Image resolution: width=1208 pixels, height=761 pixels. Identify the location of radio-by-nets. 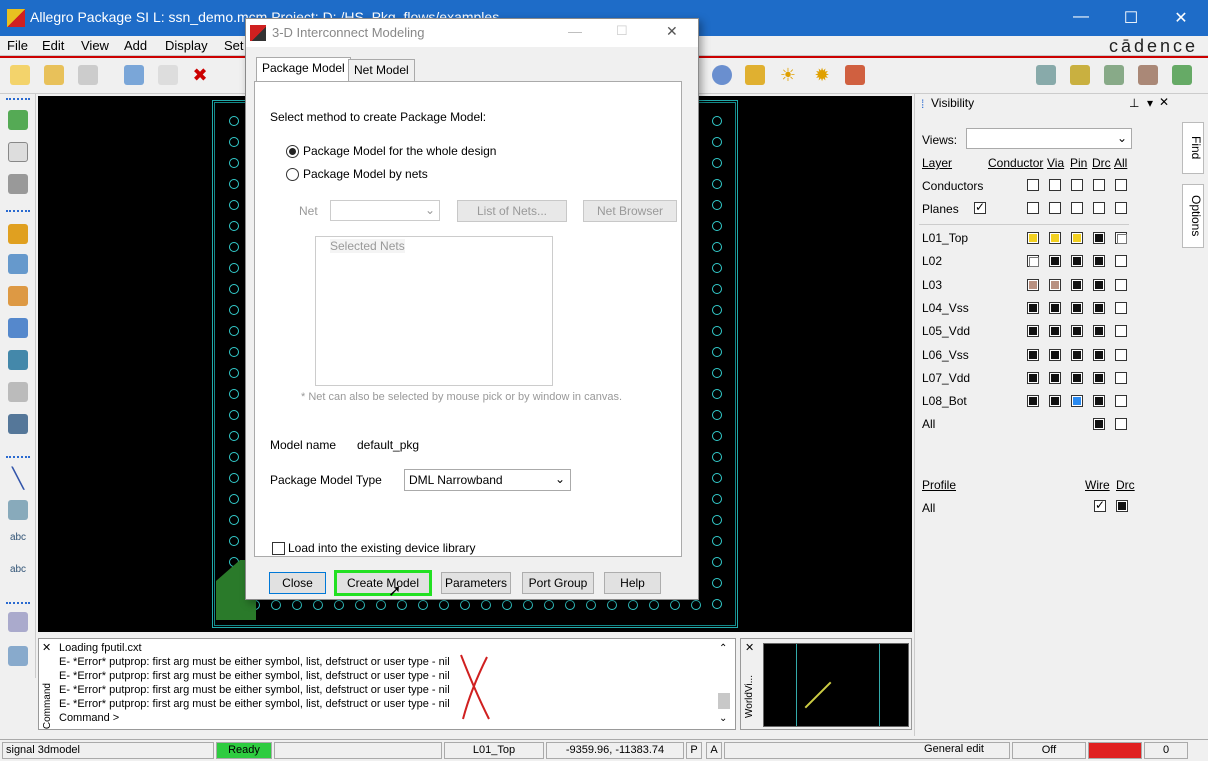
(292, 174).